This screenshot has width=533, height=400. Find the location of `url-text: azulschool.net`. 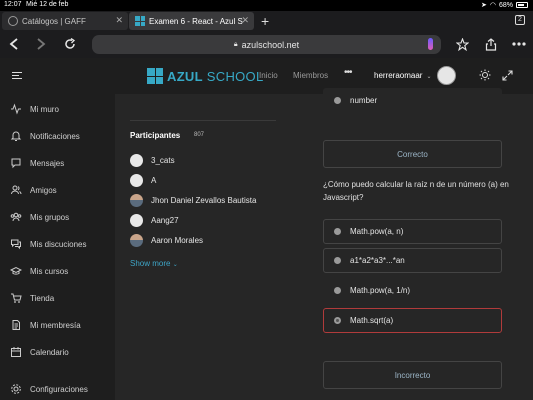

url-text: azulschool.net is located at coordinates (270, 44).